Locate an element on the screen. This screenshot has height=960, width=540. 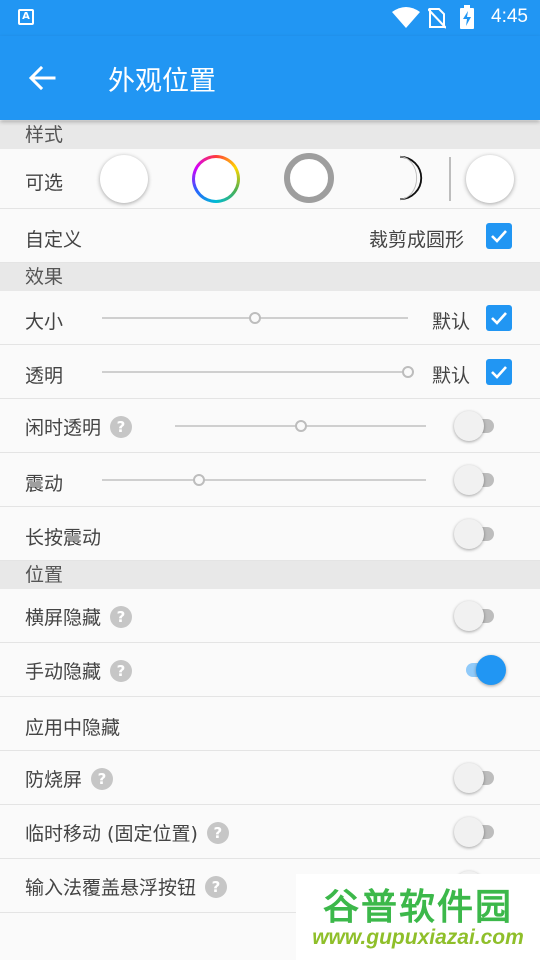
row-transparency: 透明 默认 is located at coordinates (270, 372).